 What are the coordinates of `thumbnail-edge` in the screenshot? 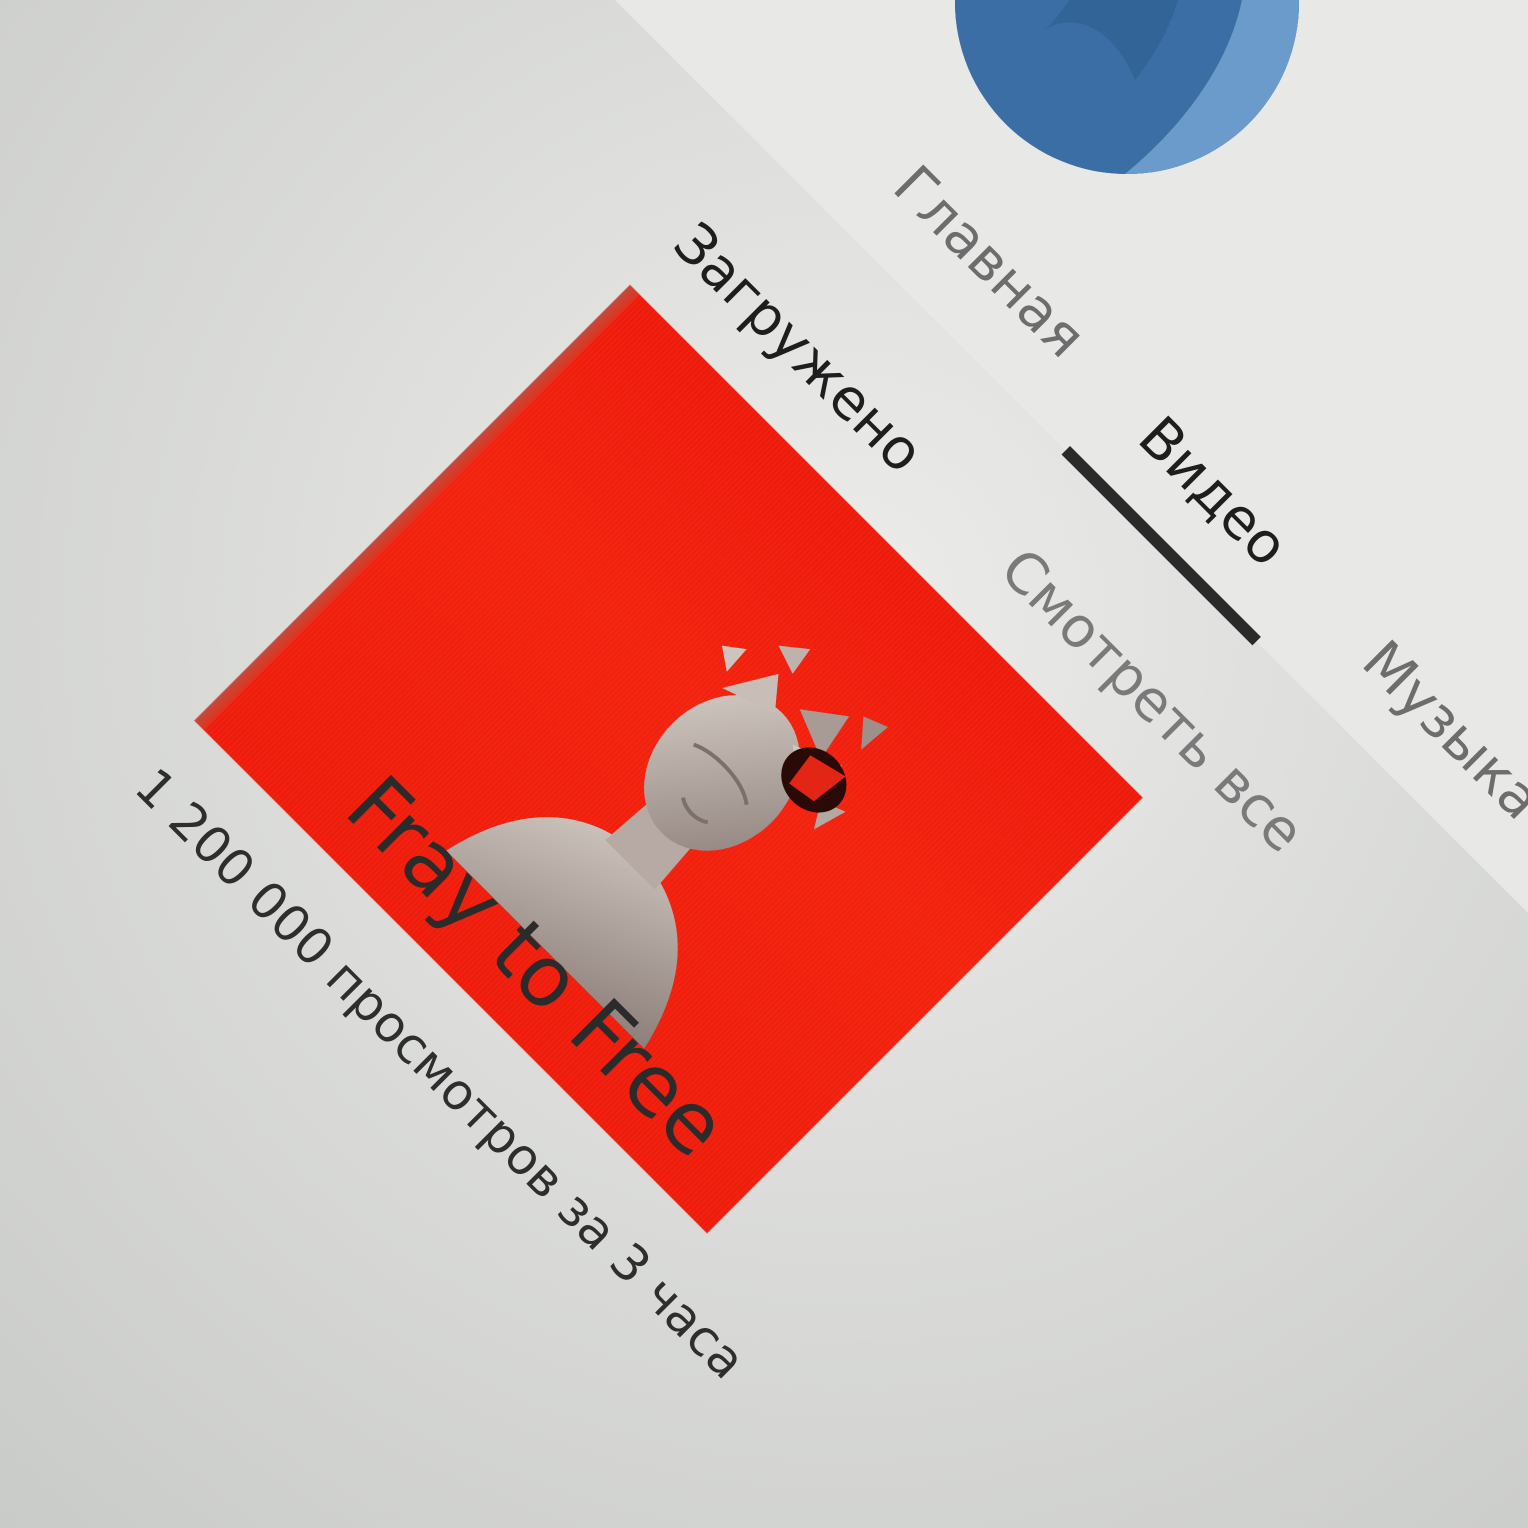 It's located at (417, 508).